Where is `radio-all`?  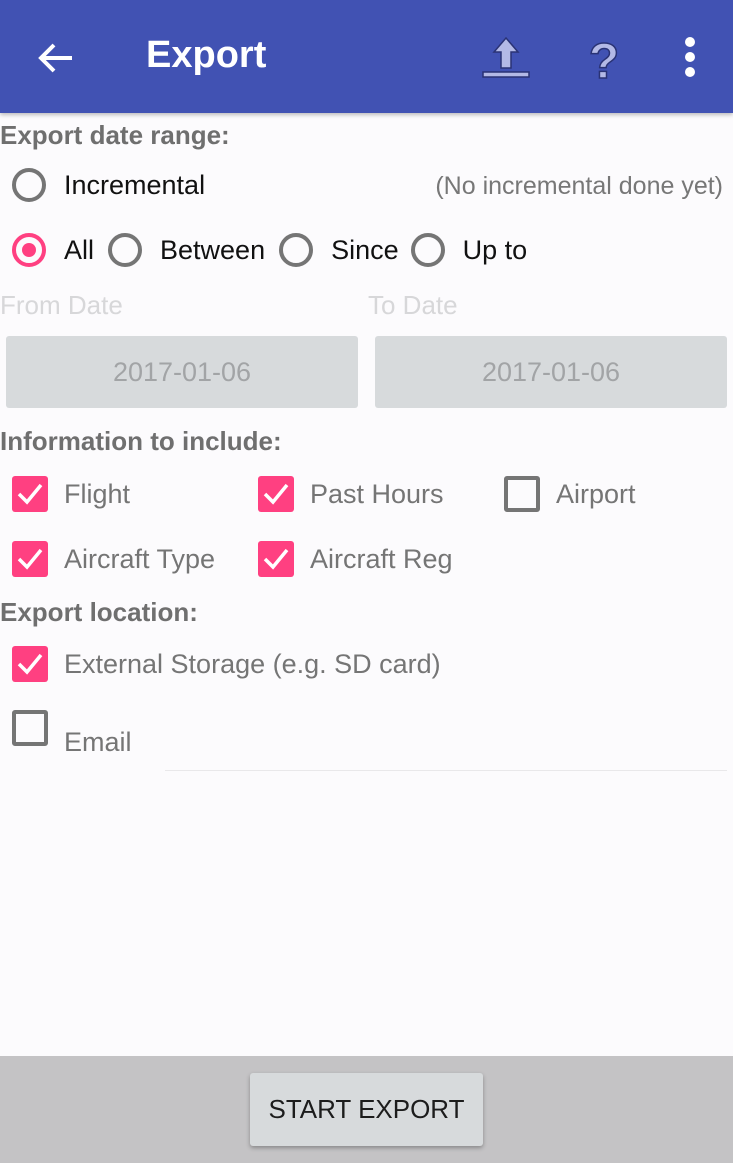 radio-all is located at coordinates (29, 250).